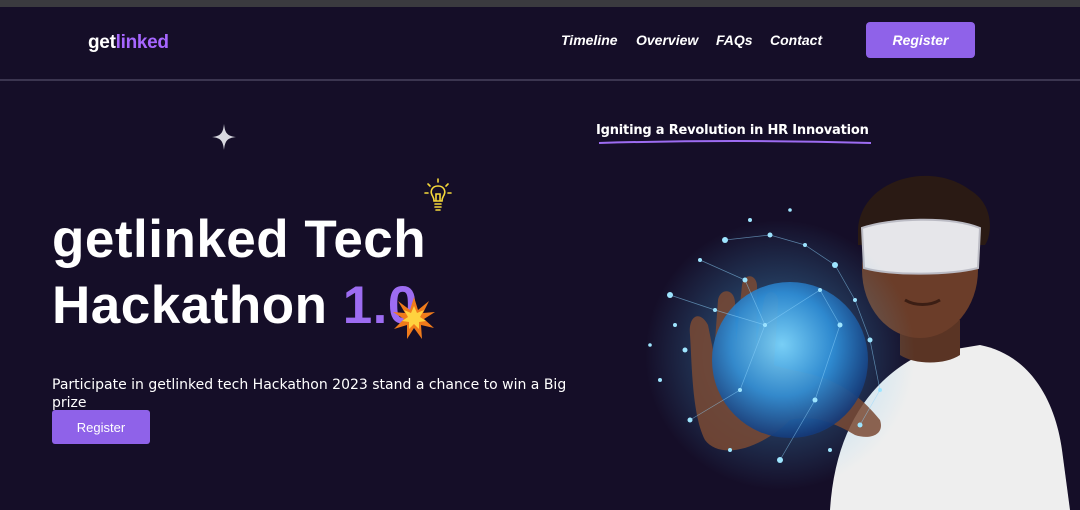  I want to click on tagline-underline, so click(735, 142).